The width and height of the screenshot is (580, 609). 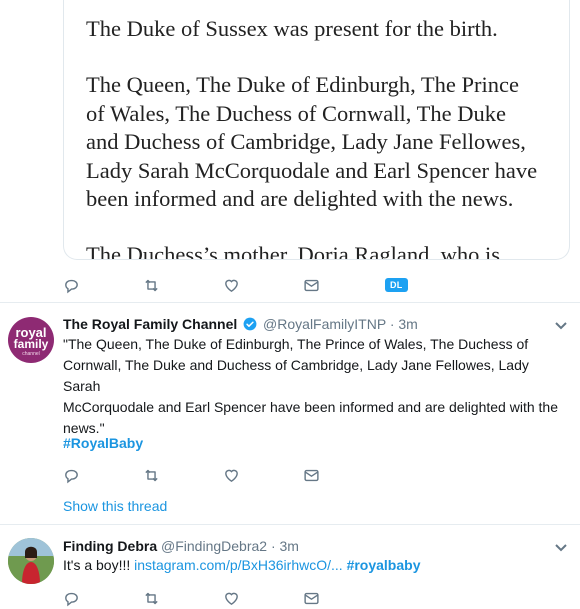 What do you see at coordinates (110, 546) in the screenshot?
I see `display-name: Finding Debra` at bounding box center [110, 546].